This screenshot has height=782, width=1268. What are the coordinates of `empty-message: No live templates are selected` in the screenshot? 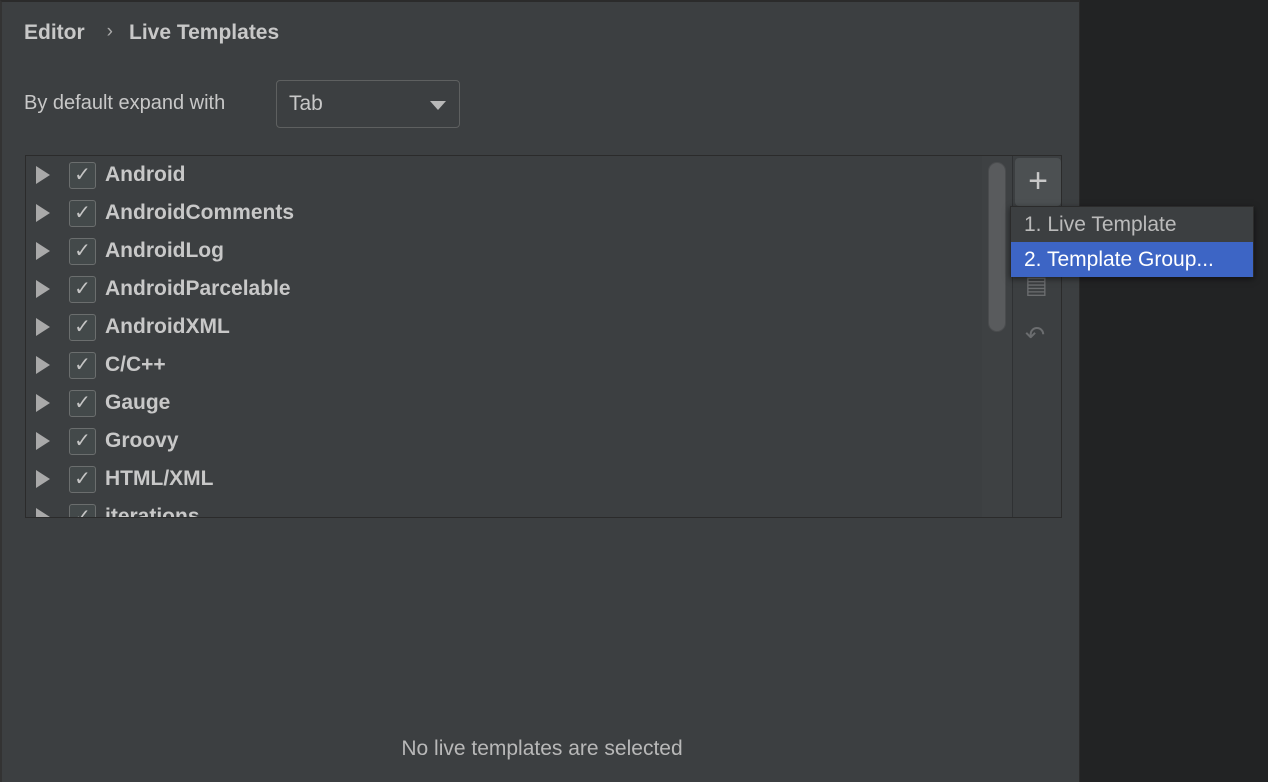 It's located at (542, 748).